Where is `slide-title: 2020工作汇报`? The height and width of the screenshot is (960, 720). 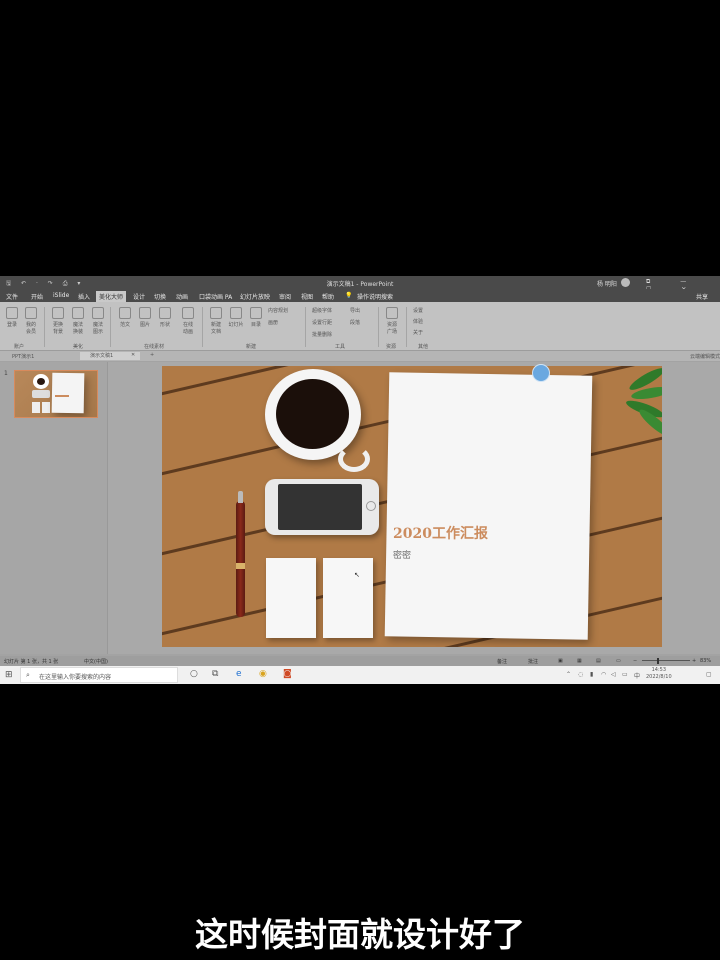 slide-title: 2020工作汇报 is located at coordinates (440, 533).